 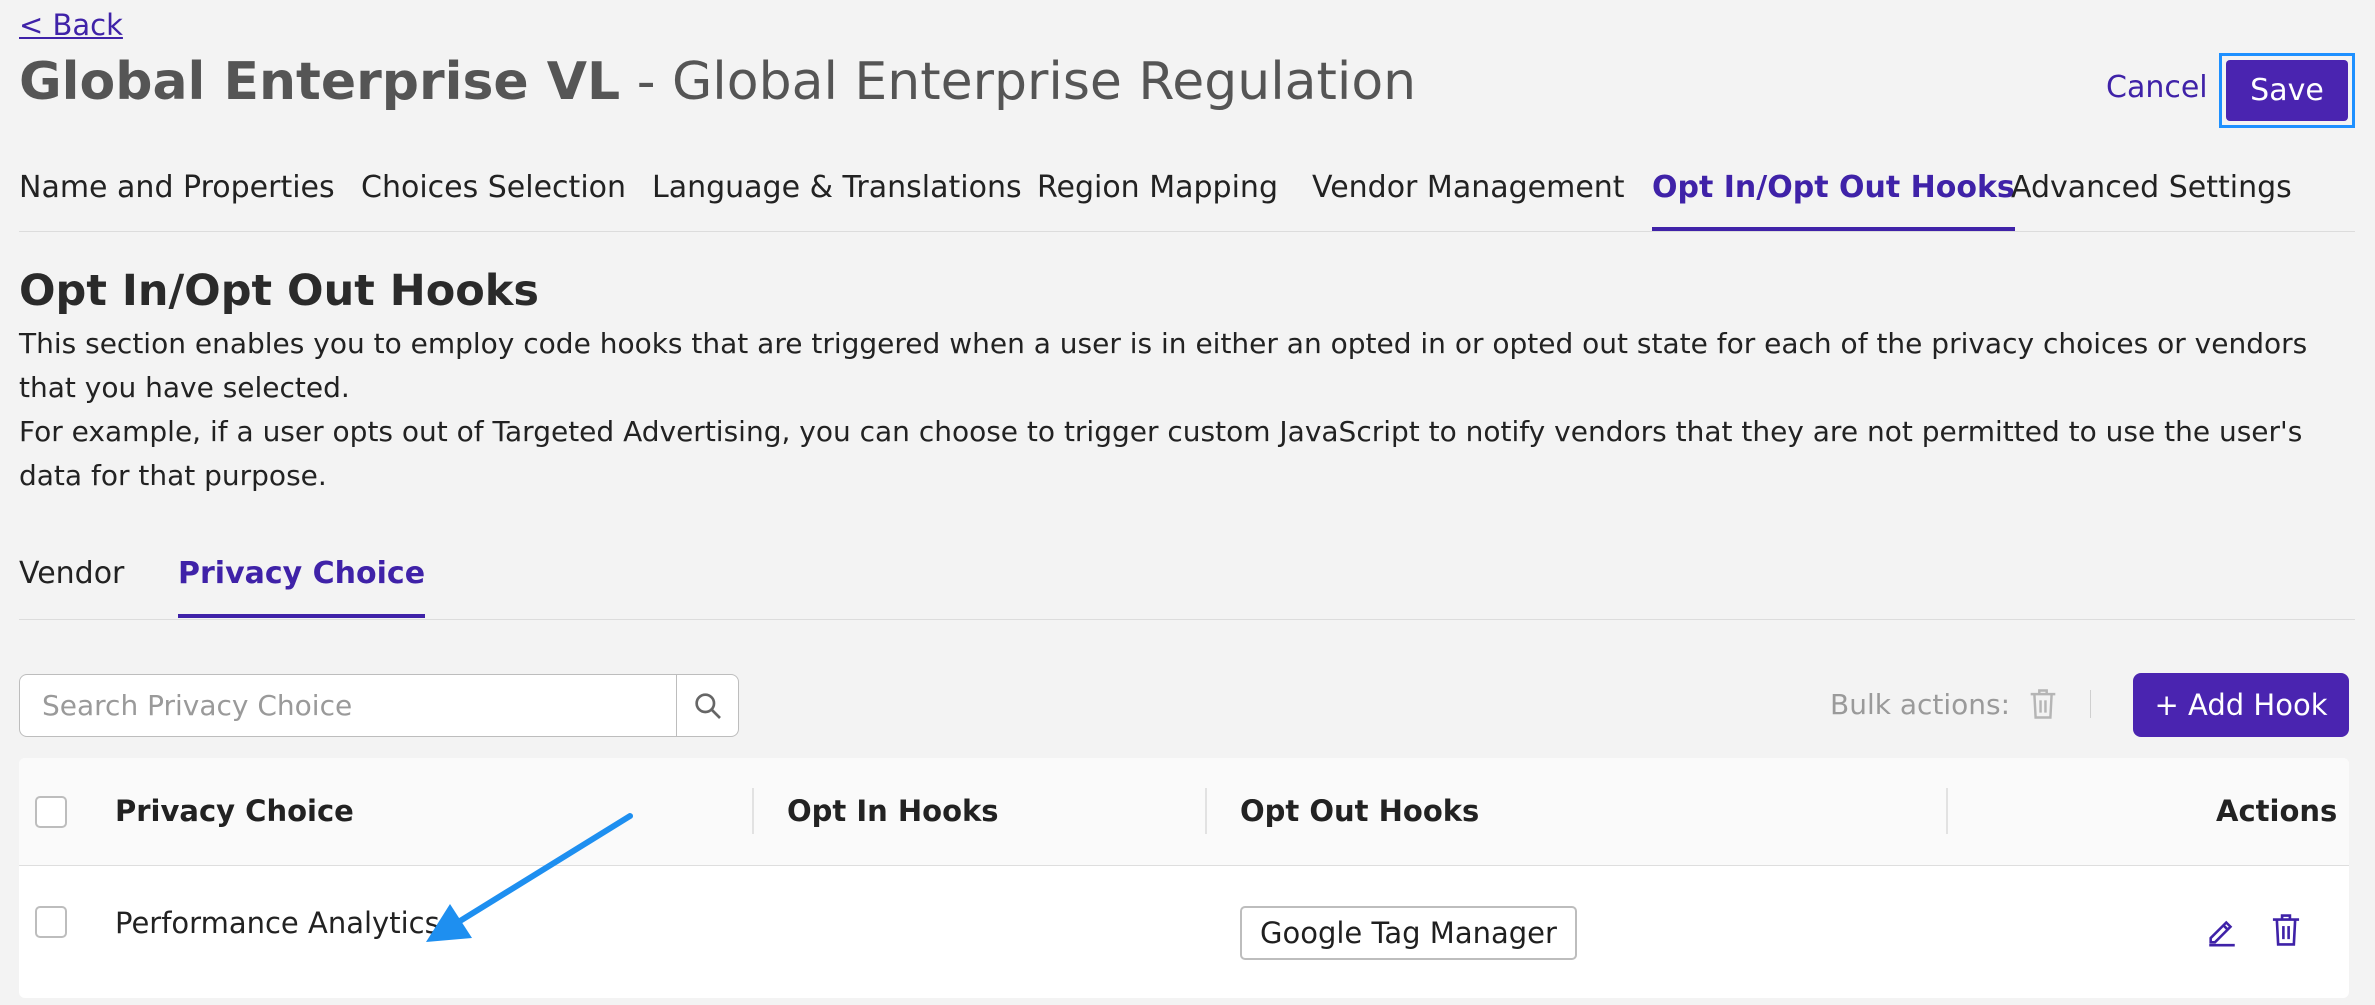 I want to click on tab-name-and-properties: Name and Properties, so click(x=177, y=187).